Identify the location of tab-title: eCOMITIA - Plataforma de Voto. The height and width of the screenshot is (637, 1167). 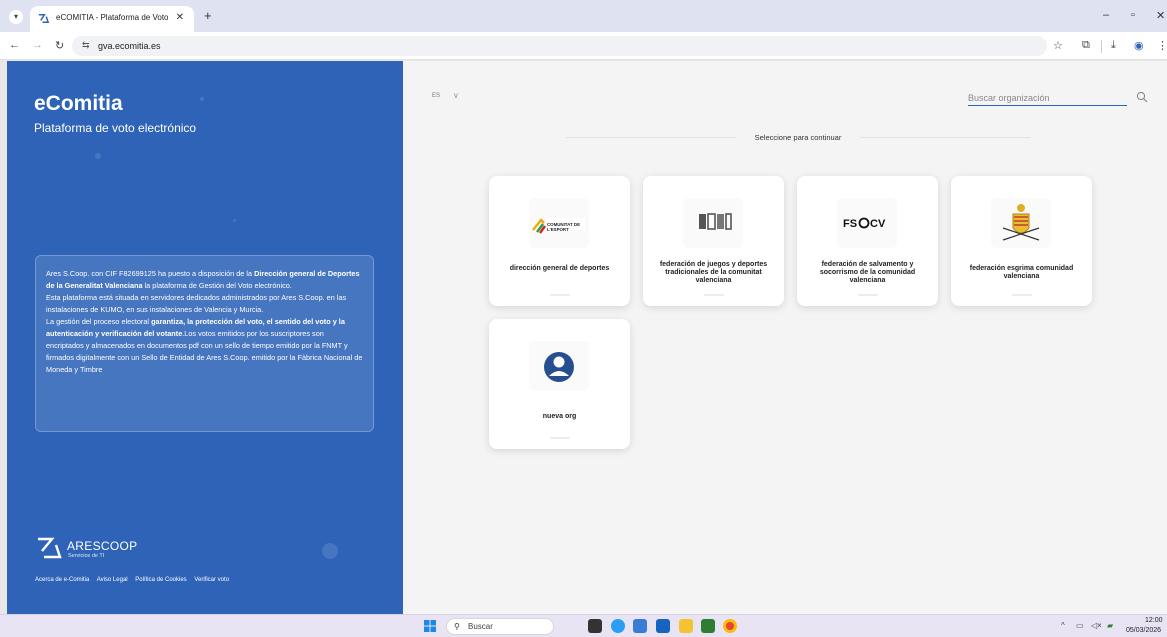
(112, 17).